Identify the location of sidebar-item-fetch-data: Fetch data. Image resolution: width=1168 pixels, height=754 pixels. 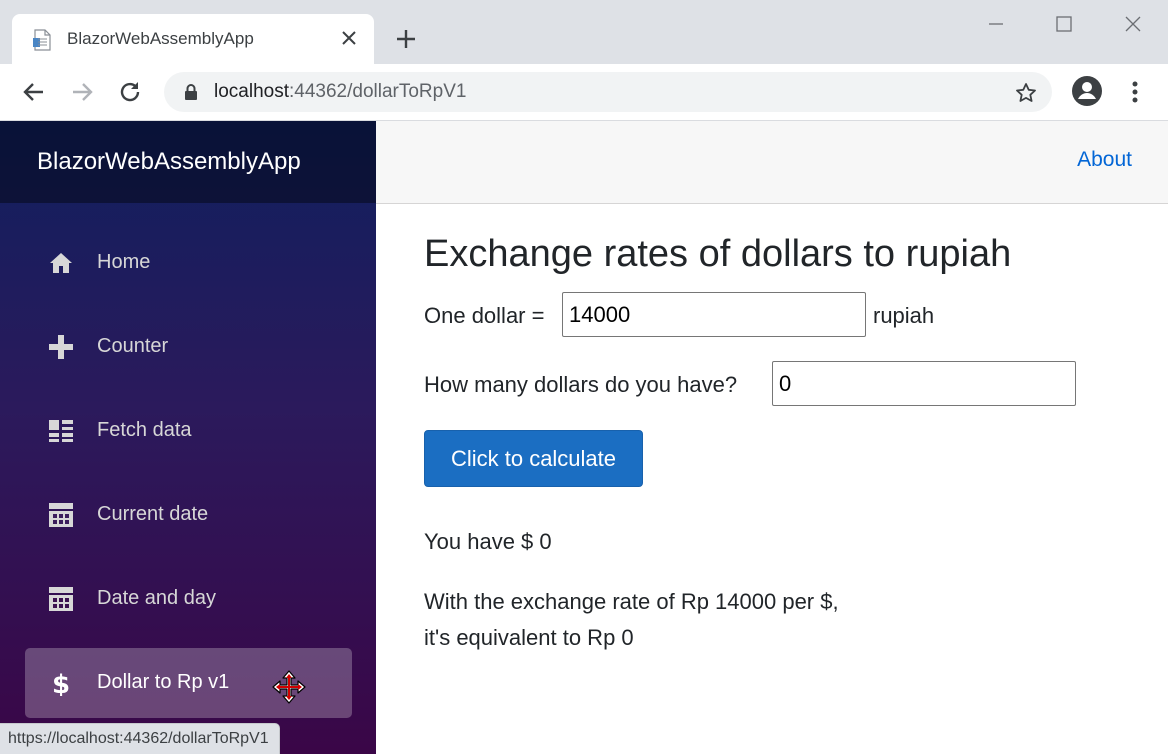
(188, 431).